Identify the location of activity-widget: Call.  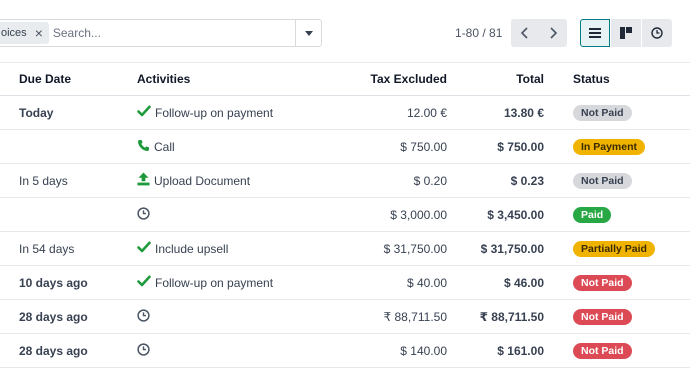
(156, 147).